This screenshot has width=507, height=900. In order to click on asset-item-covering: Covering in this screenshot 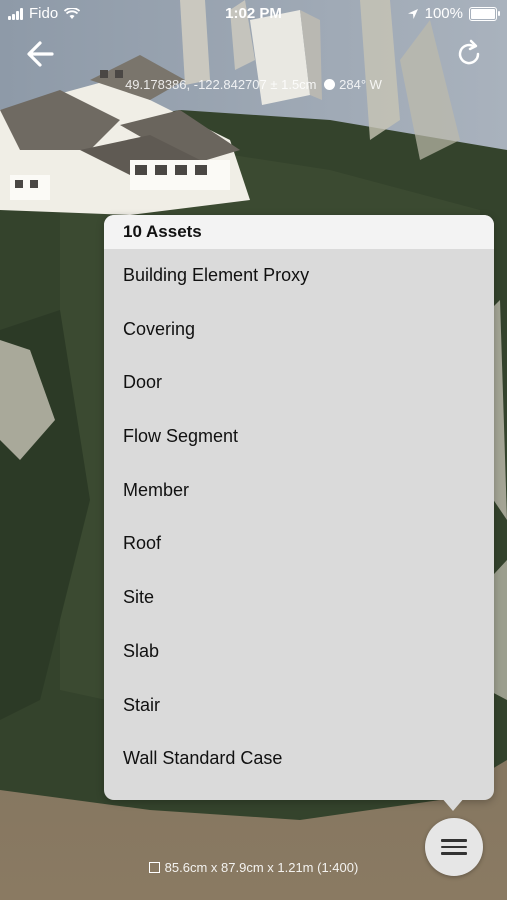, I will do `click(299, 330)`.